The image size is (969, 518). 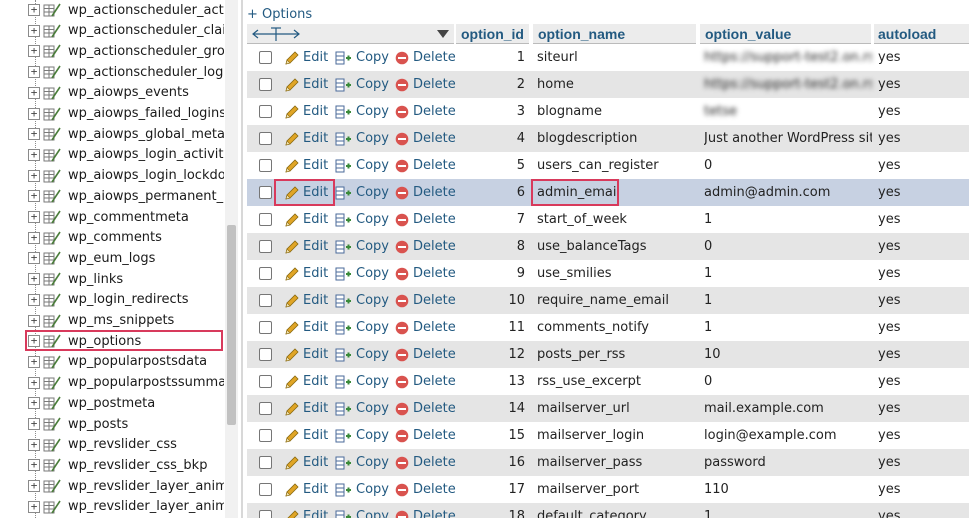 I want to click on sidebar-item-label: wp_popularpostsdata, so click(x=146, y=361).